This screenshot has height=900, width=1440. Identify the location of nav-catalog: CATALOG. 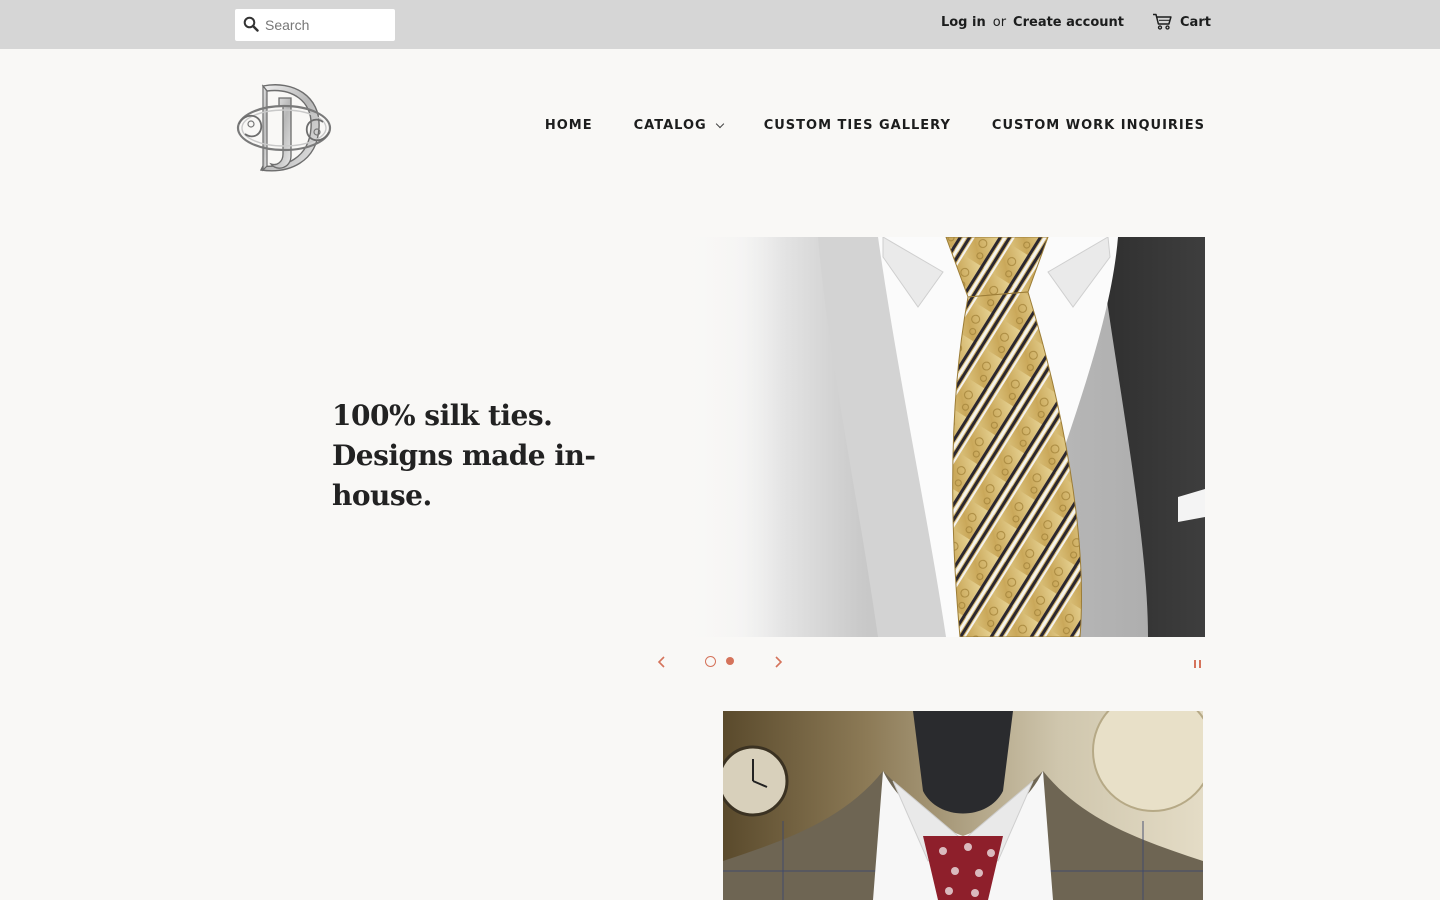
(678, 125).